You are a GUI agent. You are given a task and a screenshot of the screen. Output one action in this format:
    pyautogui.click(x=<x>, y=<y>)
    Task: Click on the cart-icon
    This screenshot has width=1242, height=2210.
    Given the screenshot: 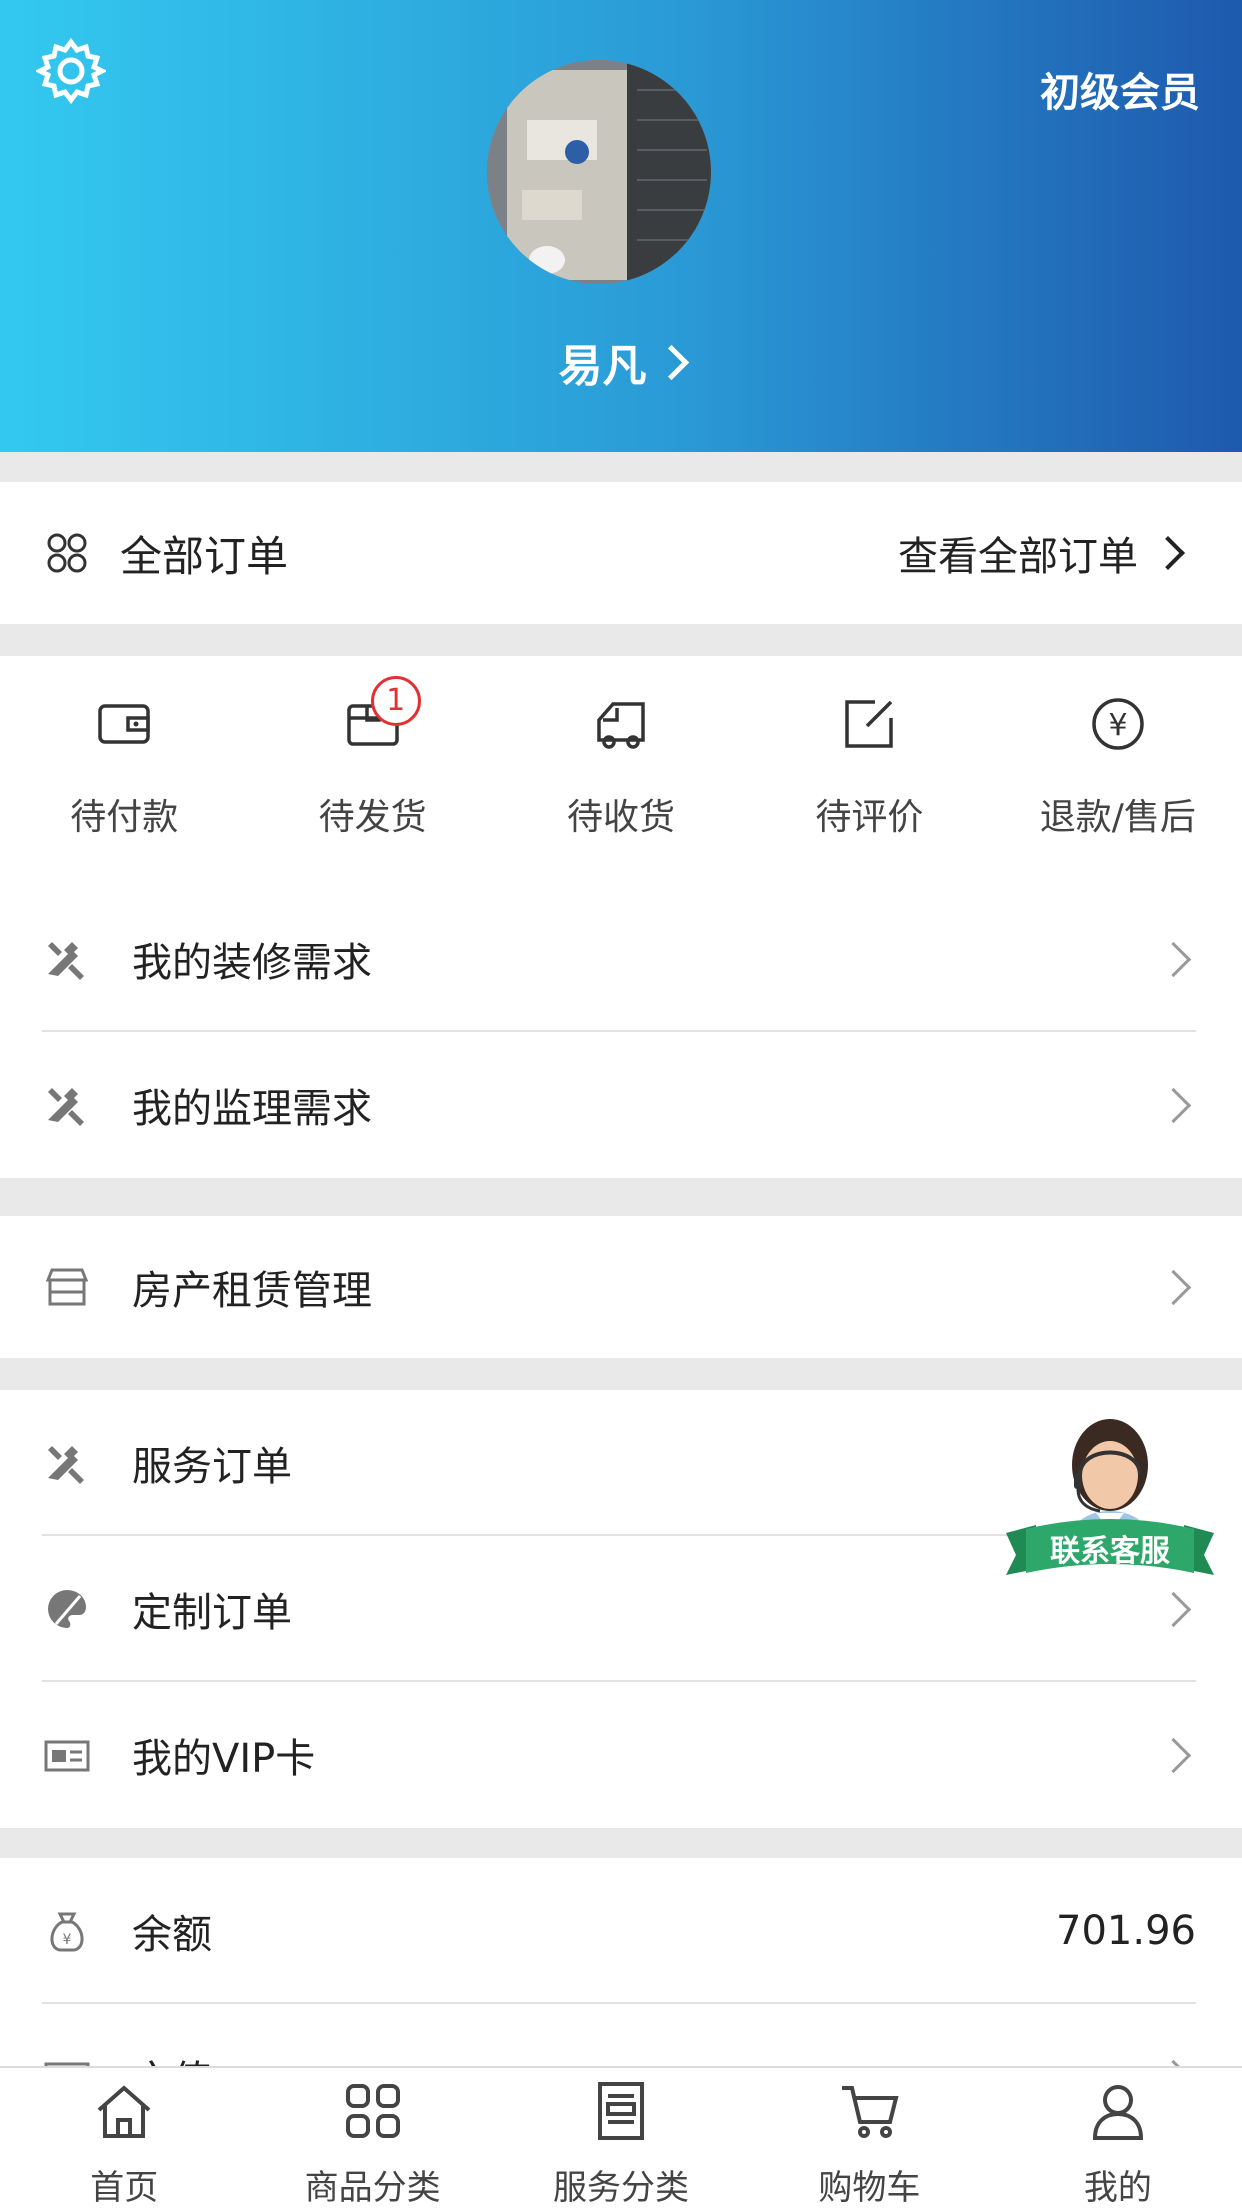 What is the action you would take?
    pyautogui.click(x=870, y=2112)
    